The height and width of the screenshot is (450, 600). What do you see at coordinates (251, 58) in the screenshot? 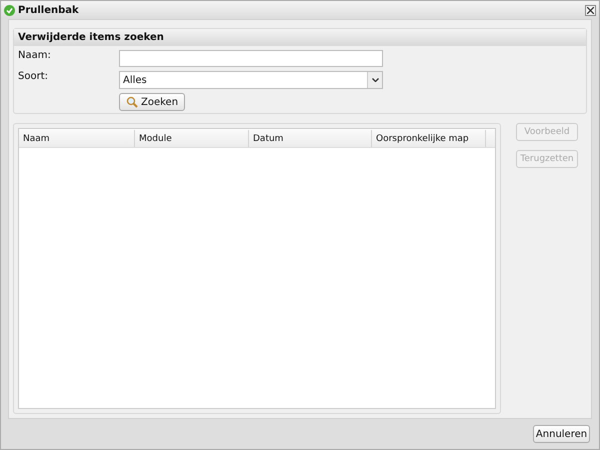
I see `name-field` at bounding box center [251, 58].